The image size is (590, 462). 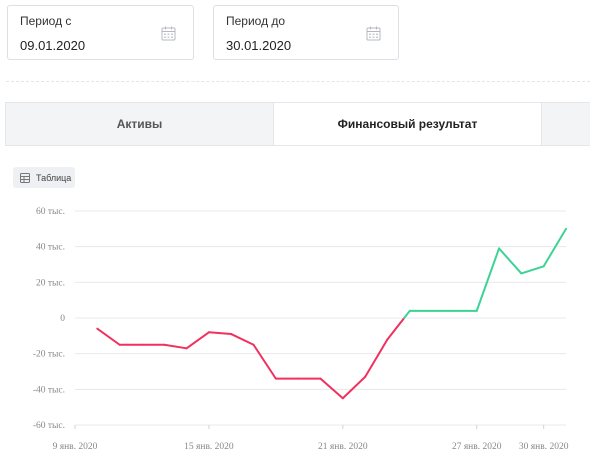 I want to click on x-tick-label: 27 янв. 2020, so click(x=477, y=447).